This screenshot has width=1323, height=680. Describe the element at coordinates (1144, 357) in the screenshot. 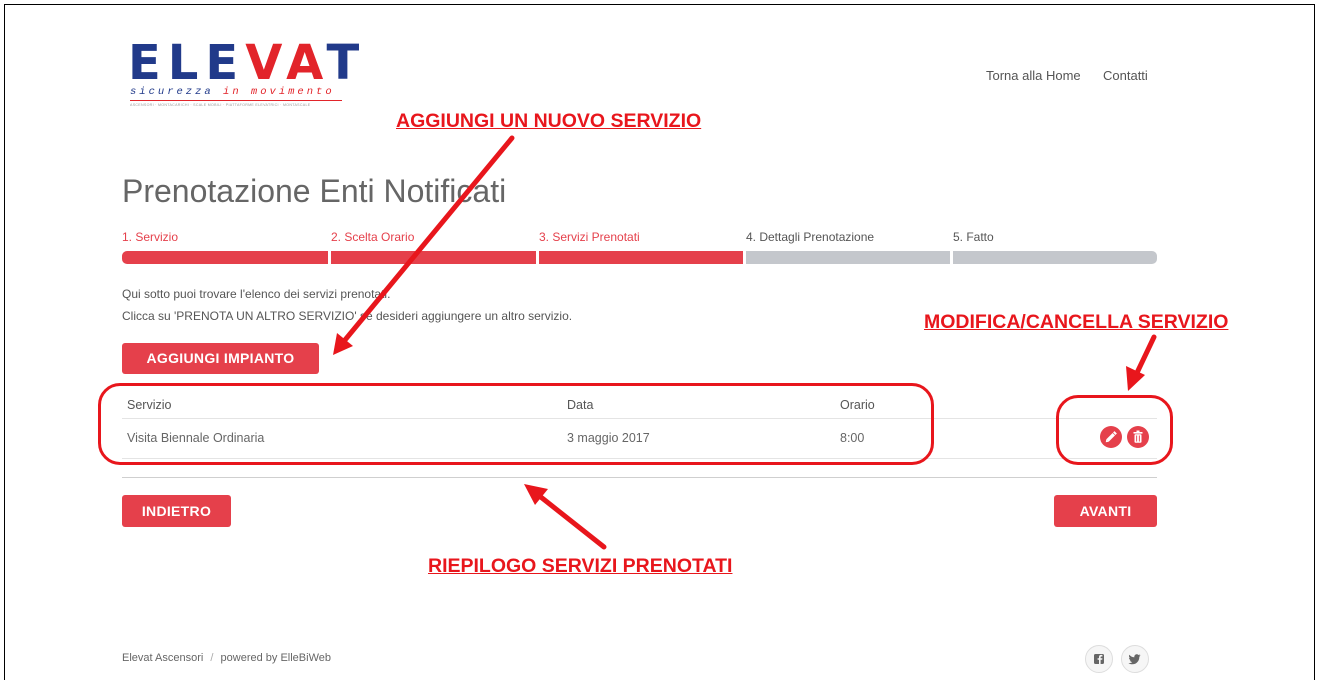

I see `arrow-to-icons` at that location.